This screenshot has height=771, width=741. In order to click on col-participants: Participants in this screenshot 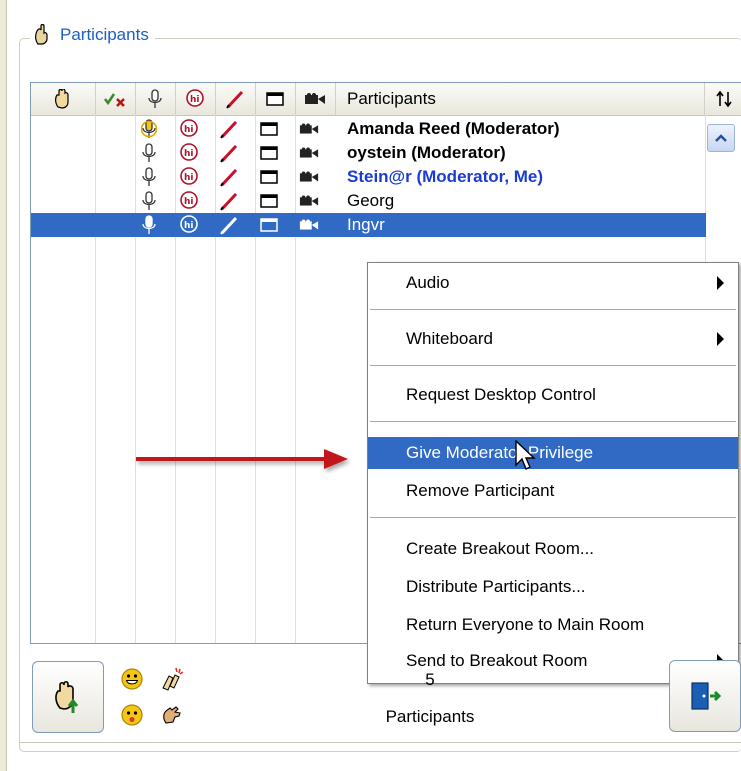, I will do `click(520, 99)`.